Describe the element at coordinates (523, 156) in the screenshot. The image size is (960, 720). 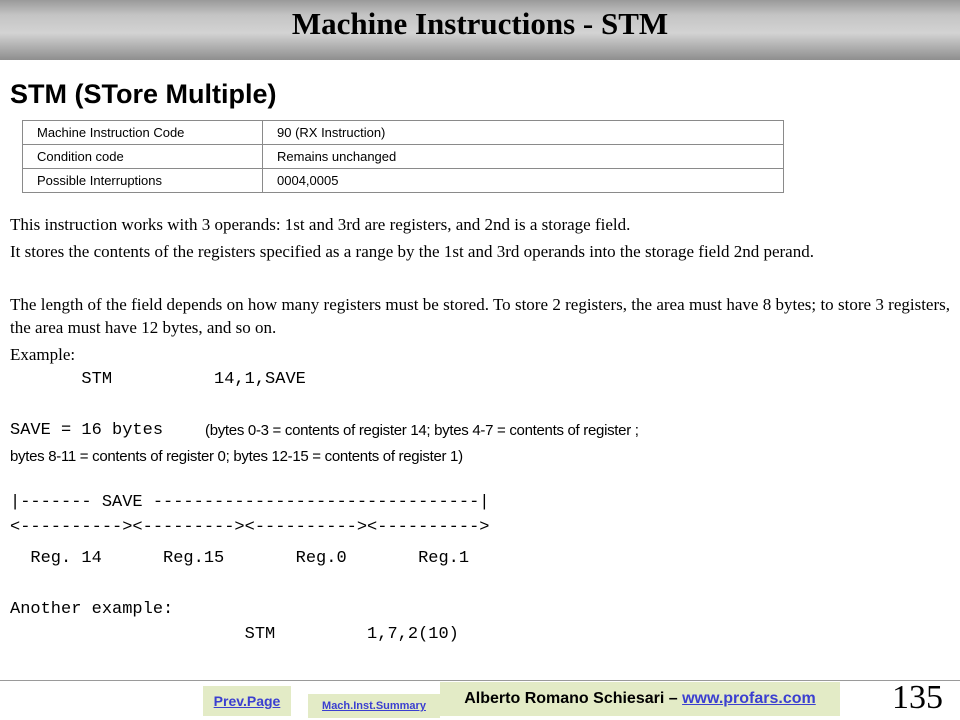
I see `table-cell-value: Remains unchanged` at that location.